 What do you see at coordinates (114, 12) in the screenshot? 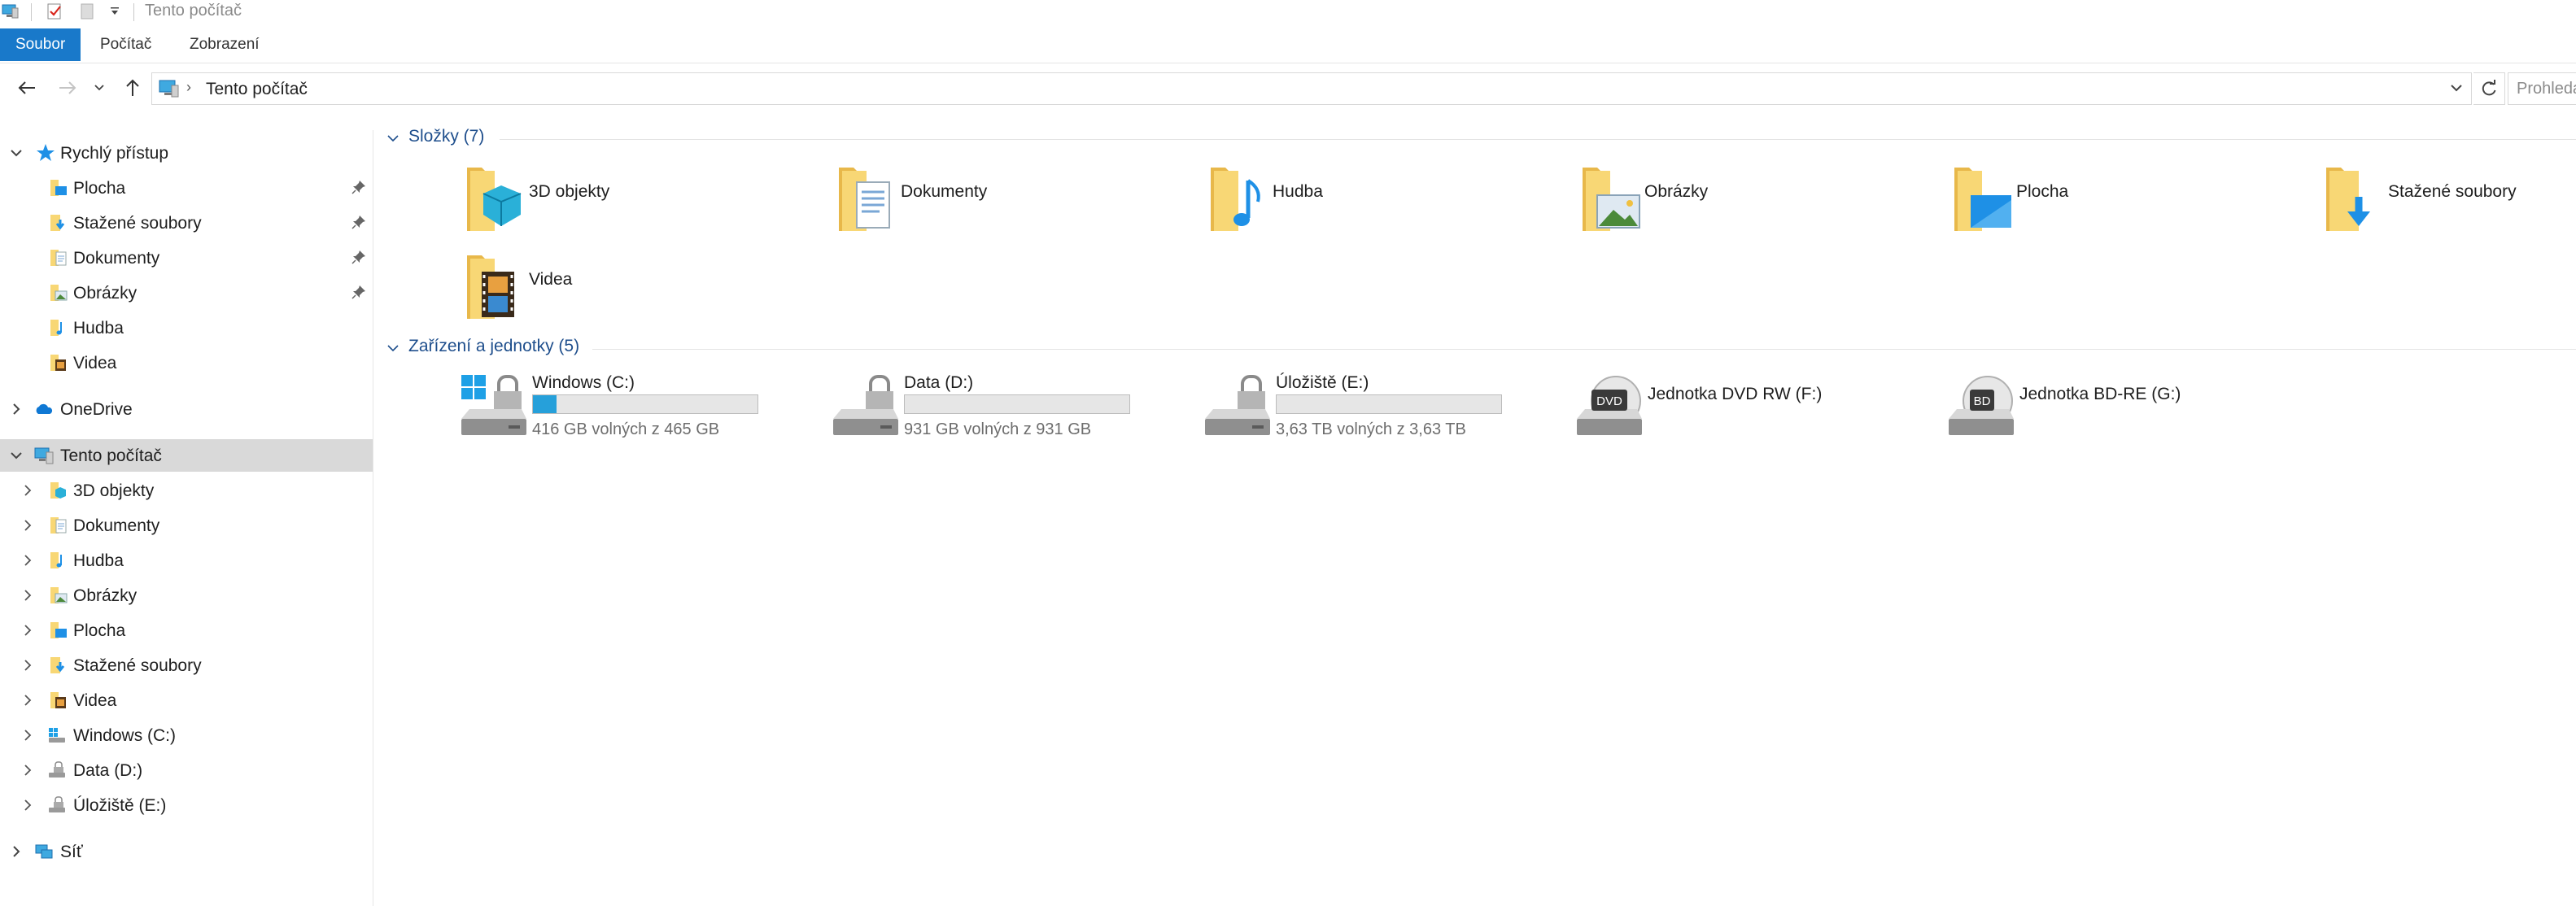
I see `customize-quick-access-icon` at bounding box center [114, 12].